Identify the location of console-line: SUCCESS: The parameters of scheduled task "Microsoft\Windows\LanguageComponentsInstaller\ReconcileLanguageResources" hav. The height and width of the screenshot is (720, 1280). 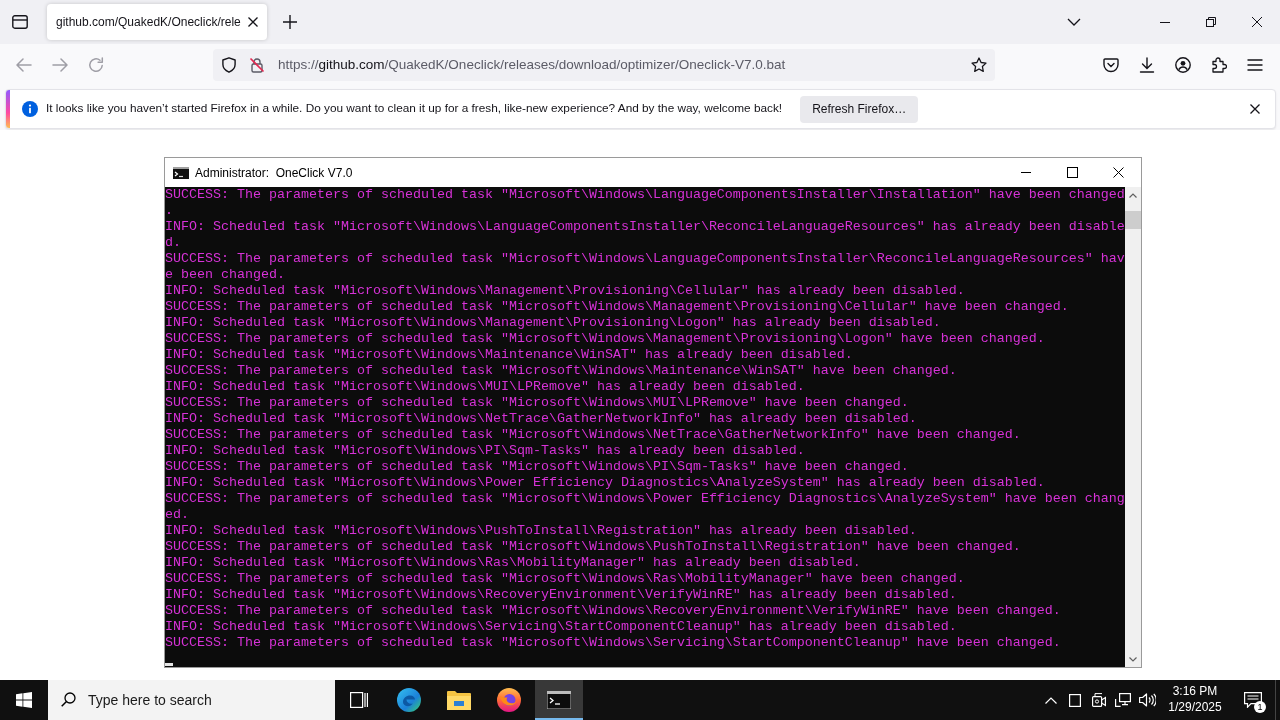
(645, 259).